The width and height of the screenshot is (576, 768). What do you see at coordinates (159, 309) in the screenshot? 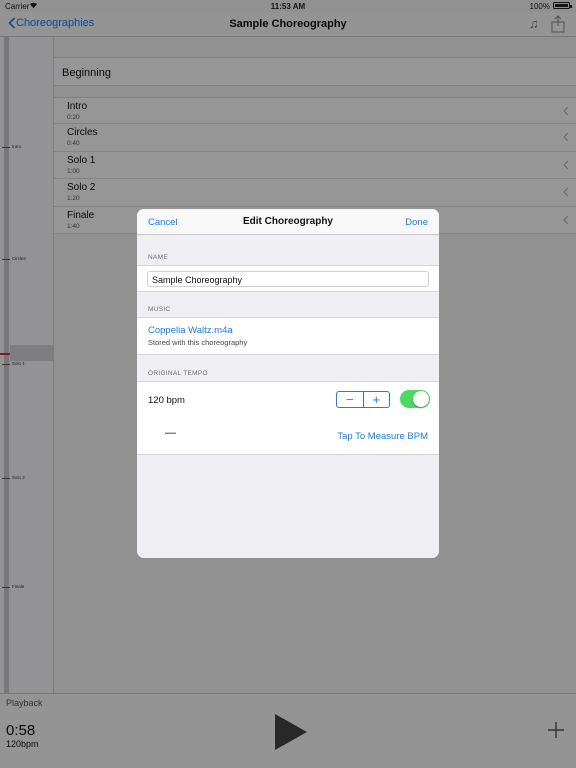
I see `music-section-label: MUSIC` at bounding box center [159, 309].